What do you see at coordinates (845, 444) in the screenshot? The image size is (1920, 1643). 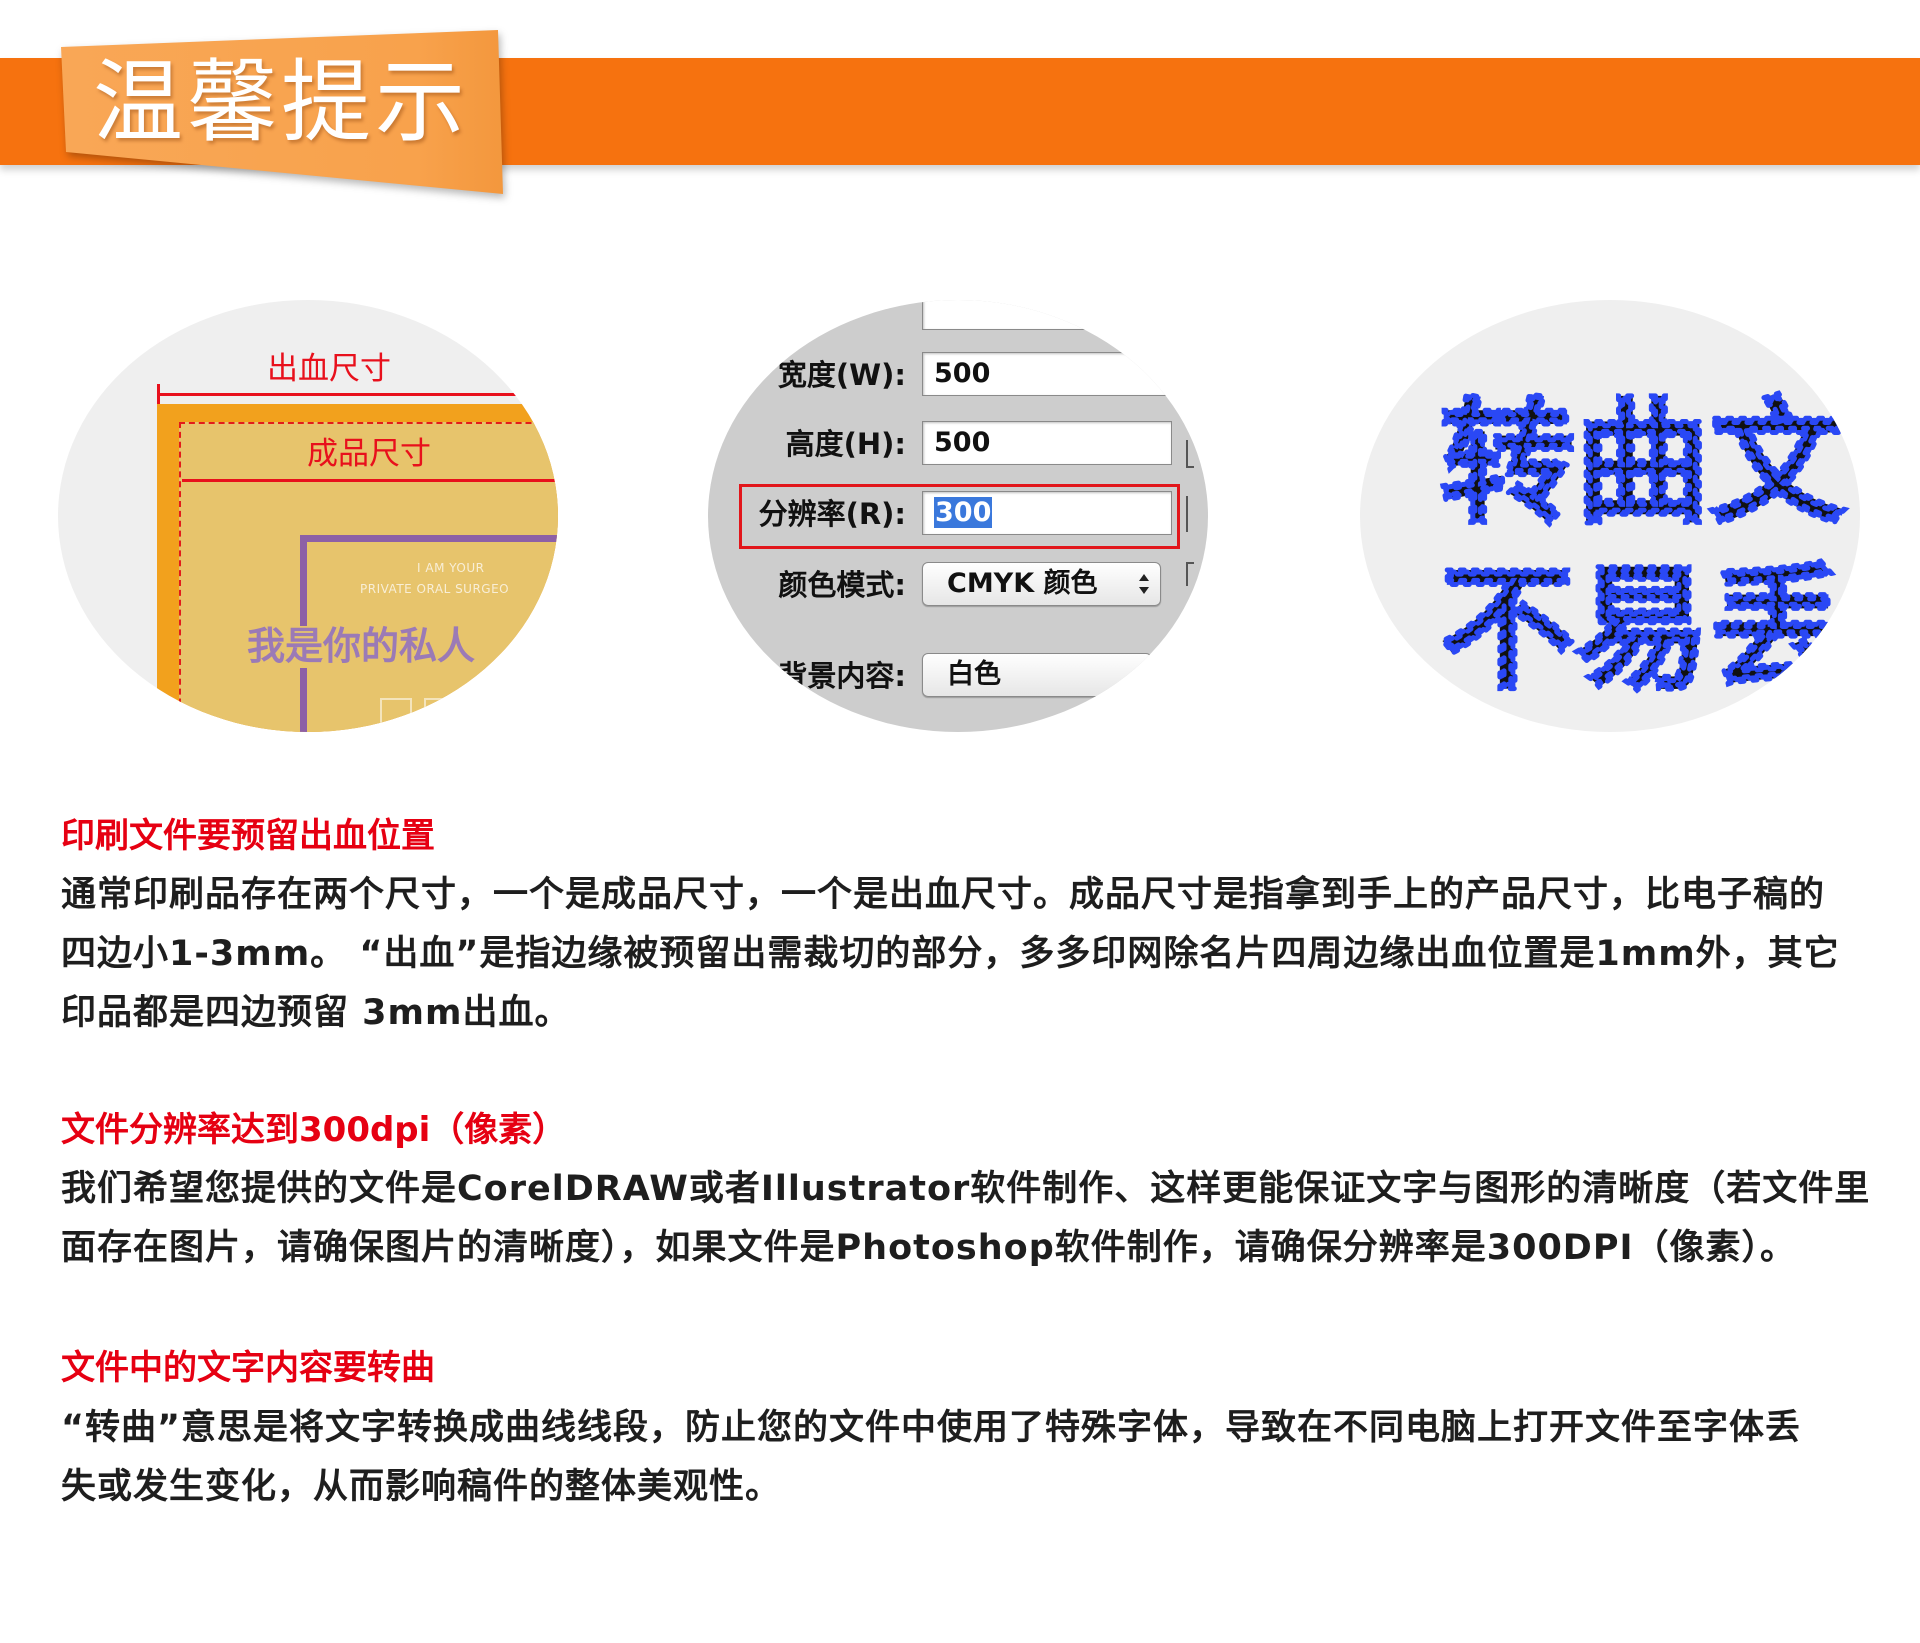 I see `height-label: 高度(H):` at bounding box center [845, 444].